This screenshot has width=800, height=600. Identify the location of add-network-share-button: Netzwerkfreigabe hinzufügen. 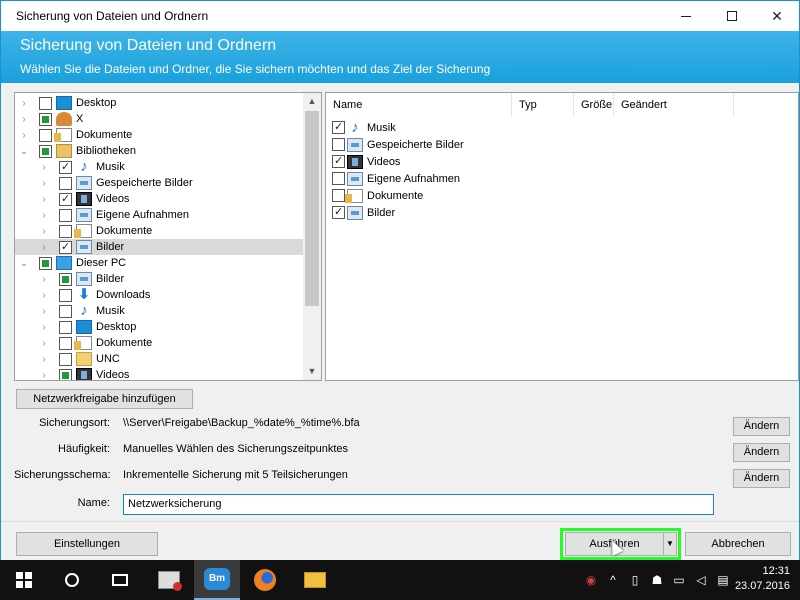
(104, 399).